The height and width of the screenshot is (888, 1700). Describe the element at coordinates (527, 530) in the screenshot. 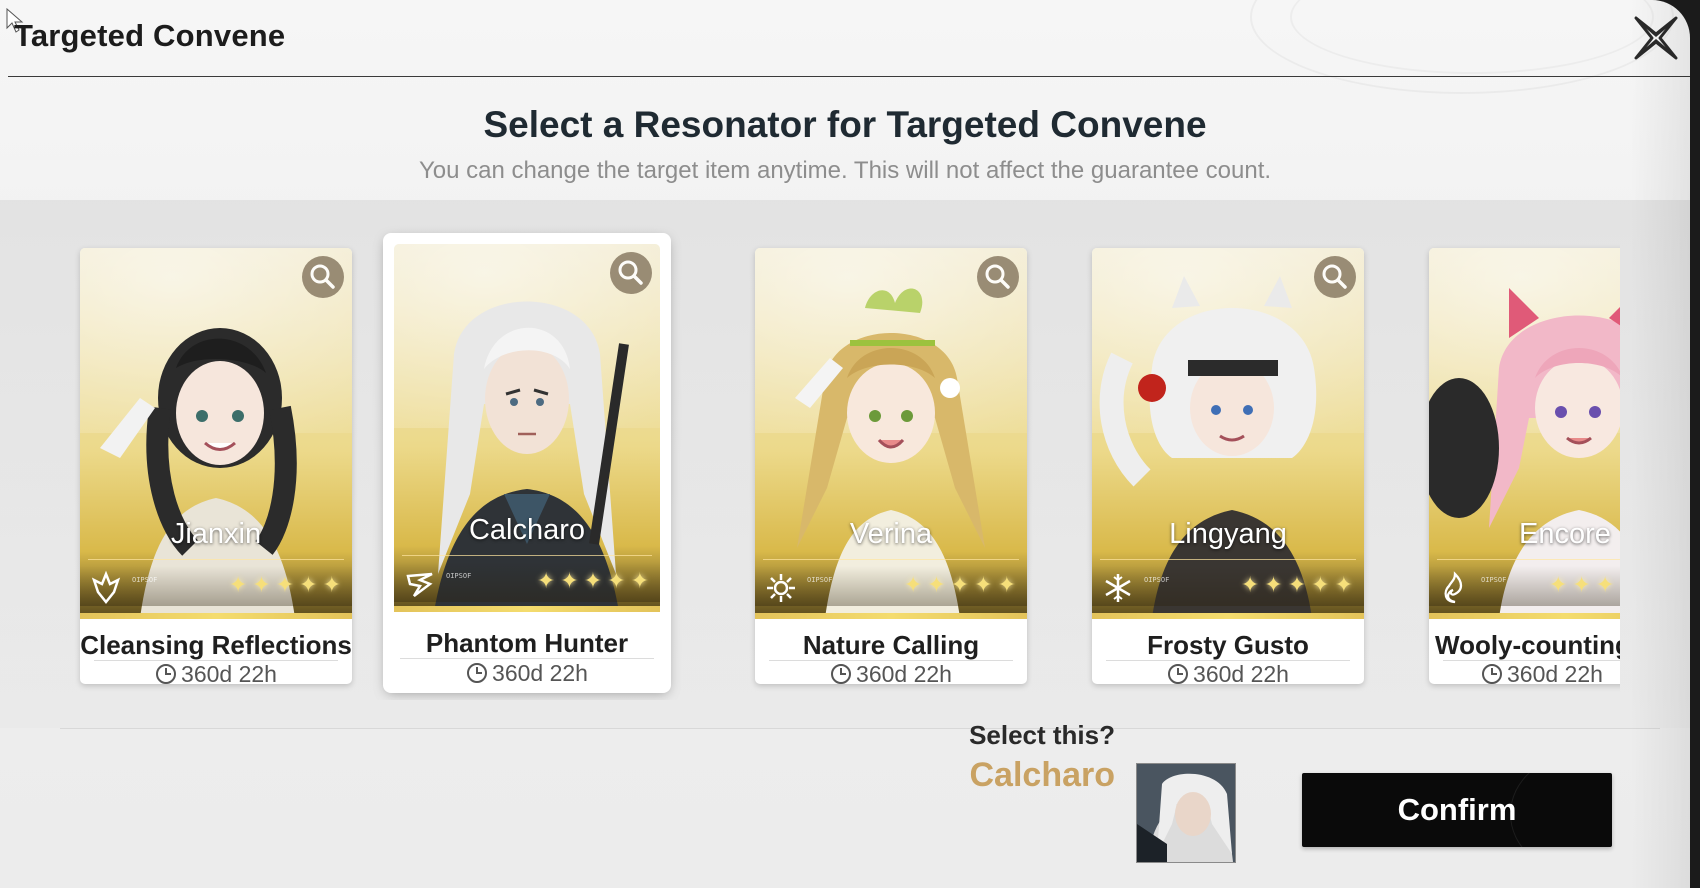

I see `resonator-name: Calcharo` at that location.